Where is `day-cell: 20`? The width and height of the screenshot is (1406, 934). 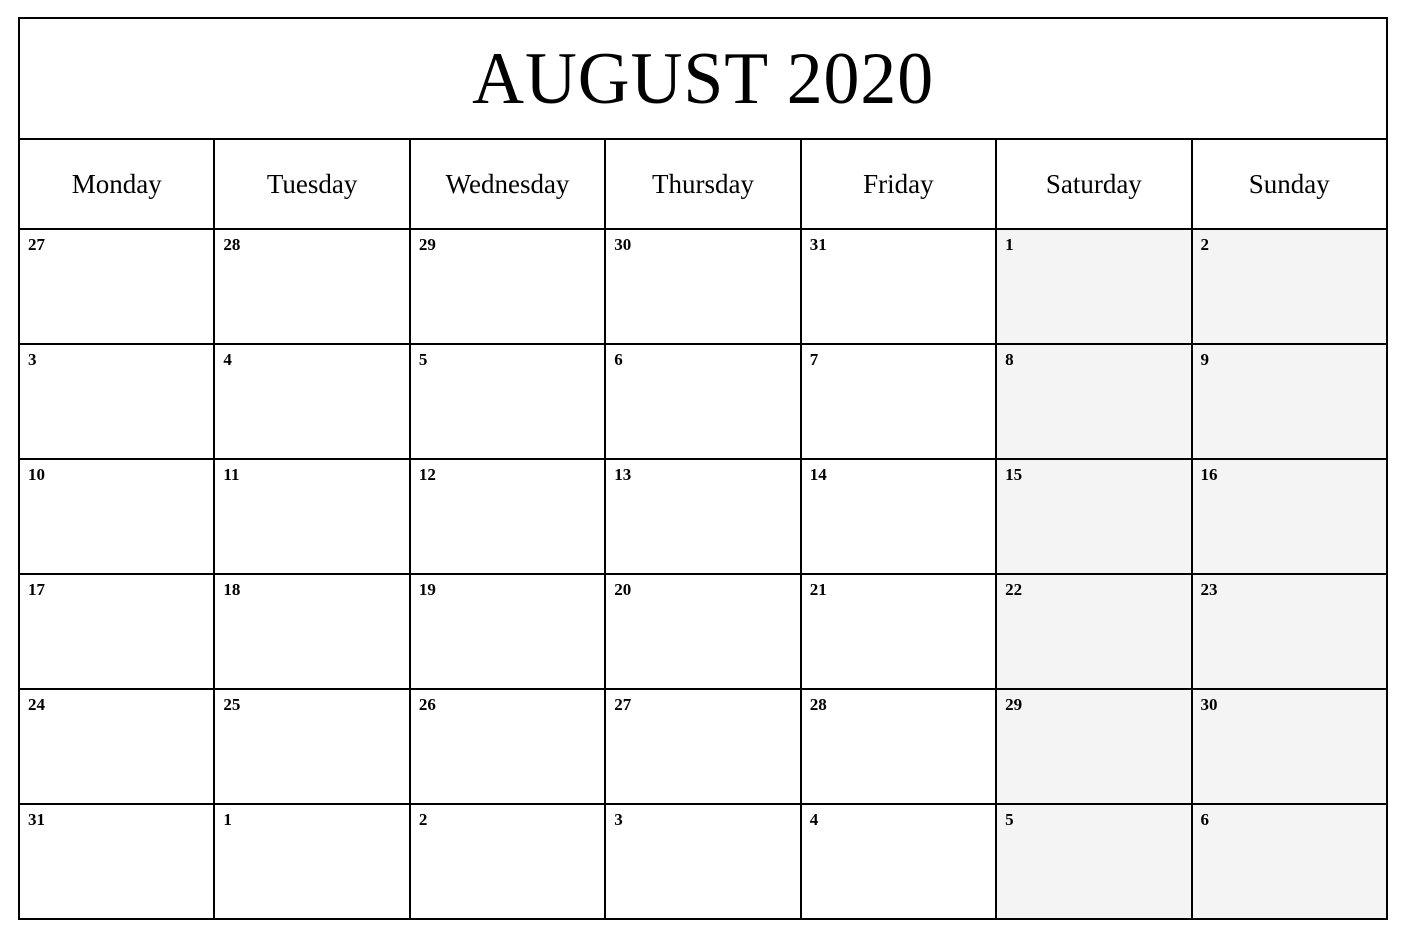 day-cell: 20 is located at coordinates (704, 631).